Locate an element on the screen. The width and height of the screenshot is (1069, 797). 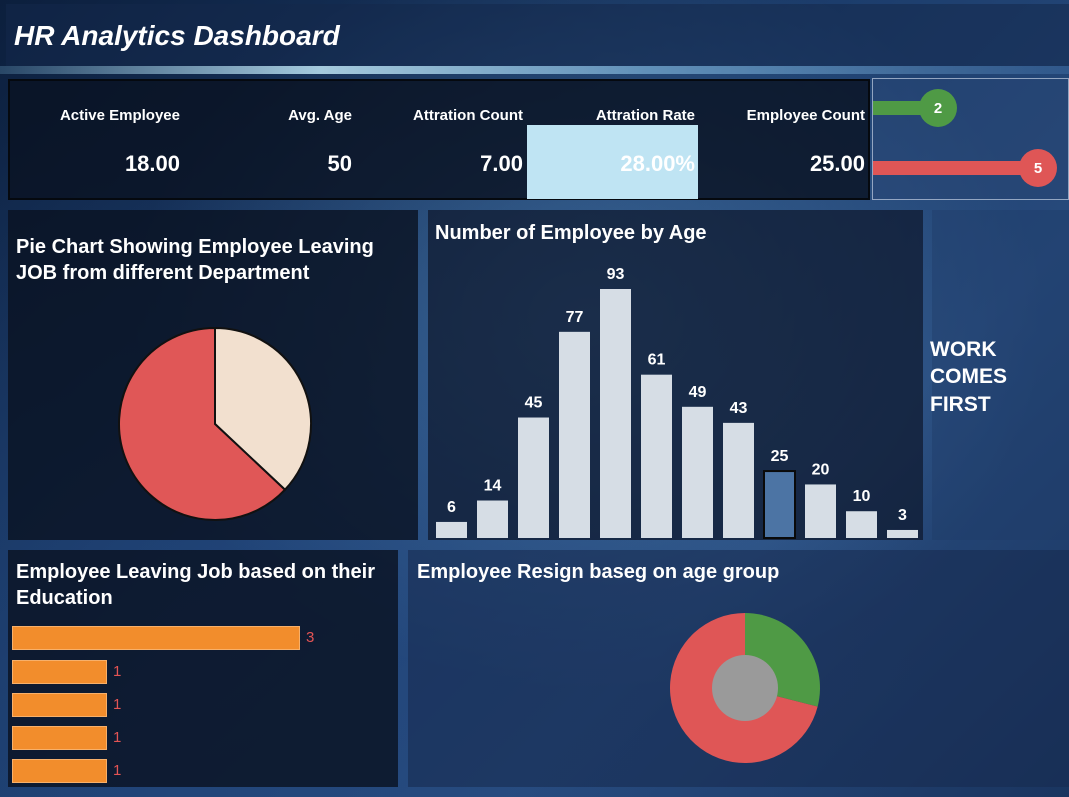
kpi-value: 50 is located at coordinates (339, 163).